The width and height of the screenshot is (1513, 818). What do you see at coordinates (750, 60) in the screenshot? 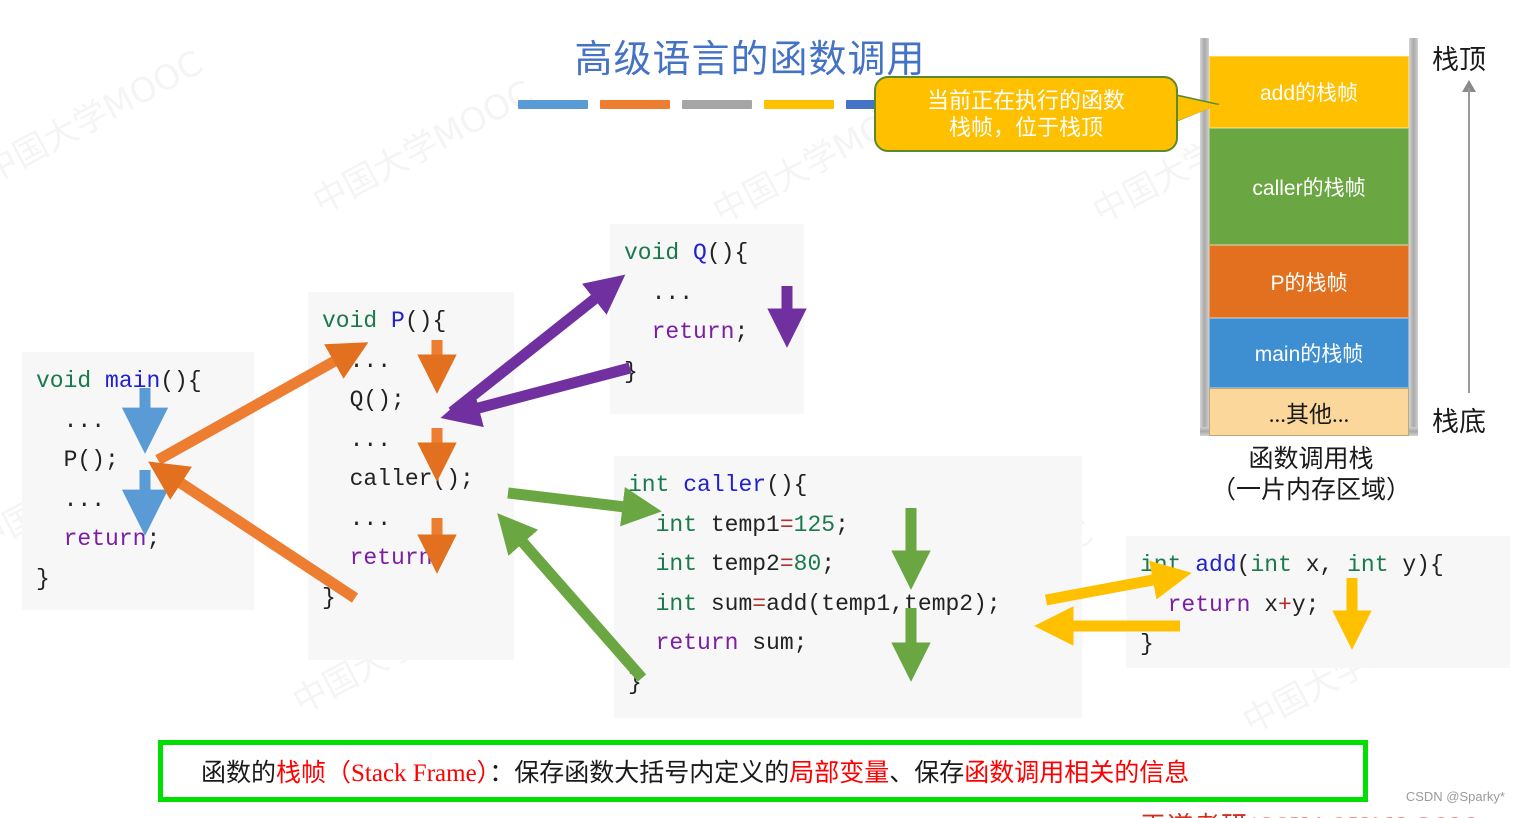
I see `page-title: 高级语言的函数调用` at bounding box center [750, 60].